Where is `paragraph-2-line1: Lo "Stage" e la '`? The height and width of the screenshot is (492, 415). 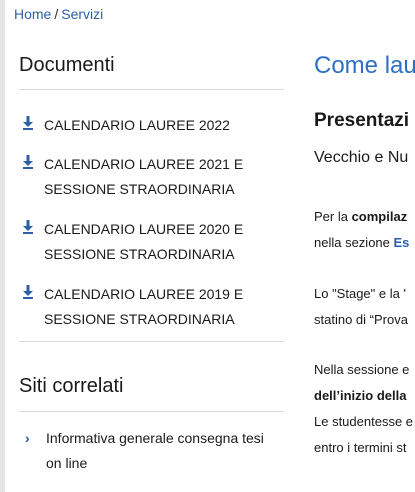 paragraph-2-line1: Lo "Stage" e la ' is located at coordinates (360, 293).